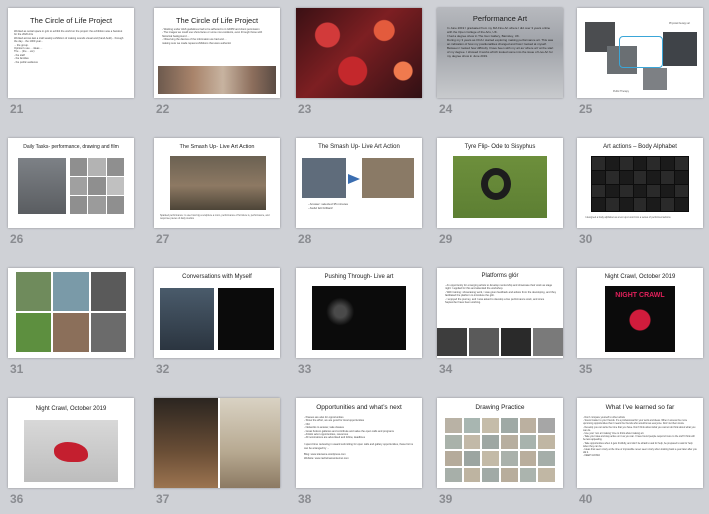 The width and height of the screenshot is (709, 514). I want to click on slide-label-bottom: Public Therapy, so click(621, 91).